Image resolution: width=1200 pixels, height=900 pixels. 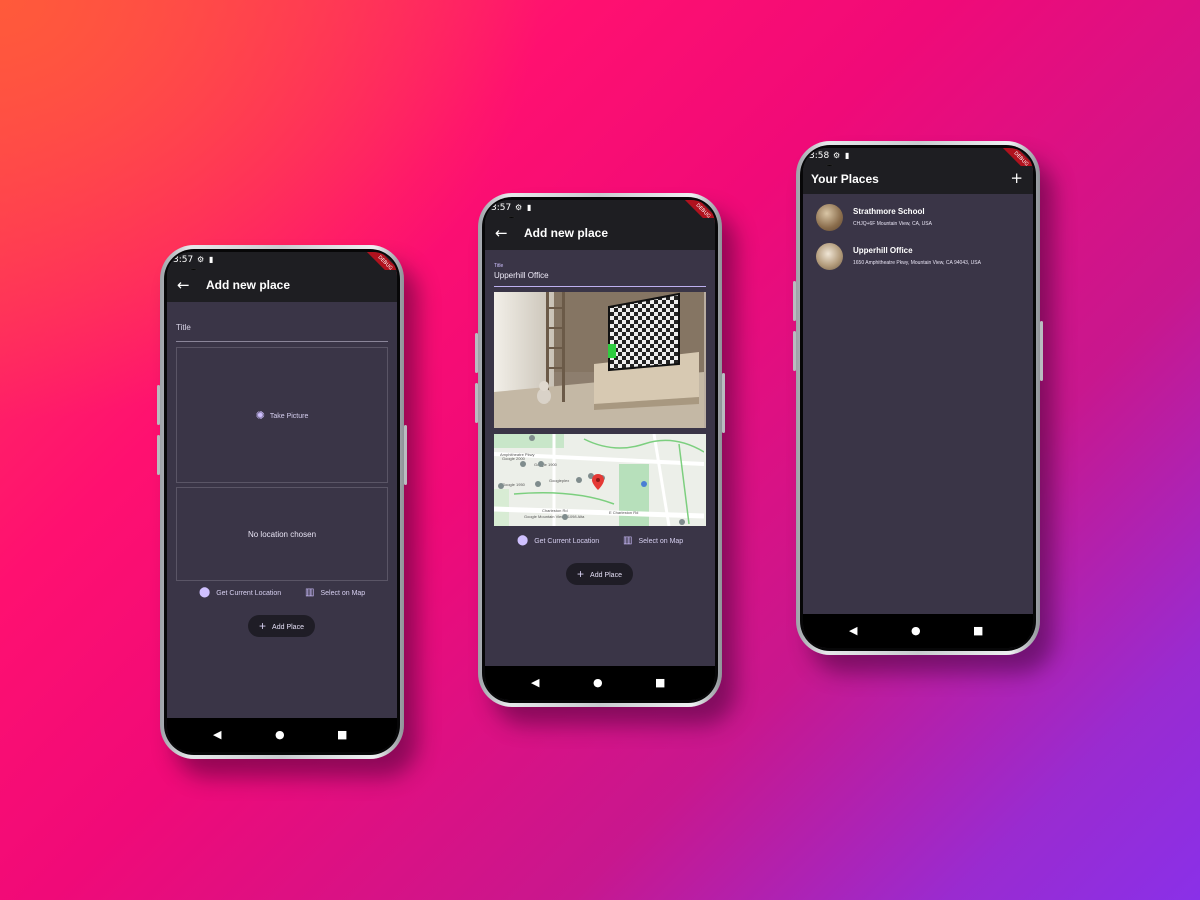 I want to click on map-label: Googleplex, so click(x=559, y=480).